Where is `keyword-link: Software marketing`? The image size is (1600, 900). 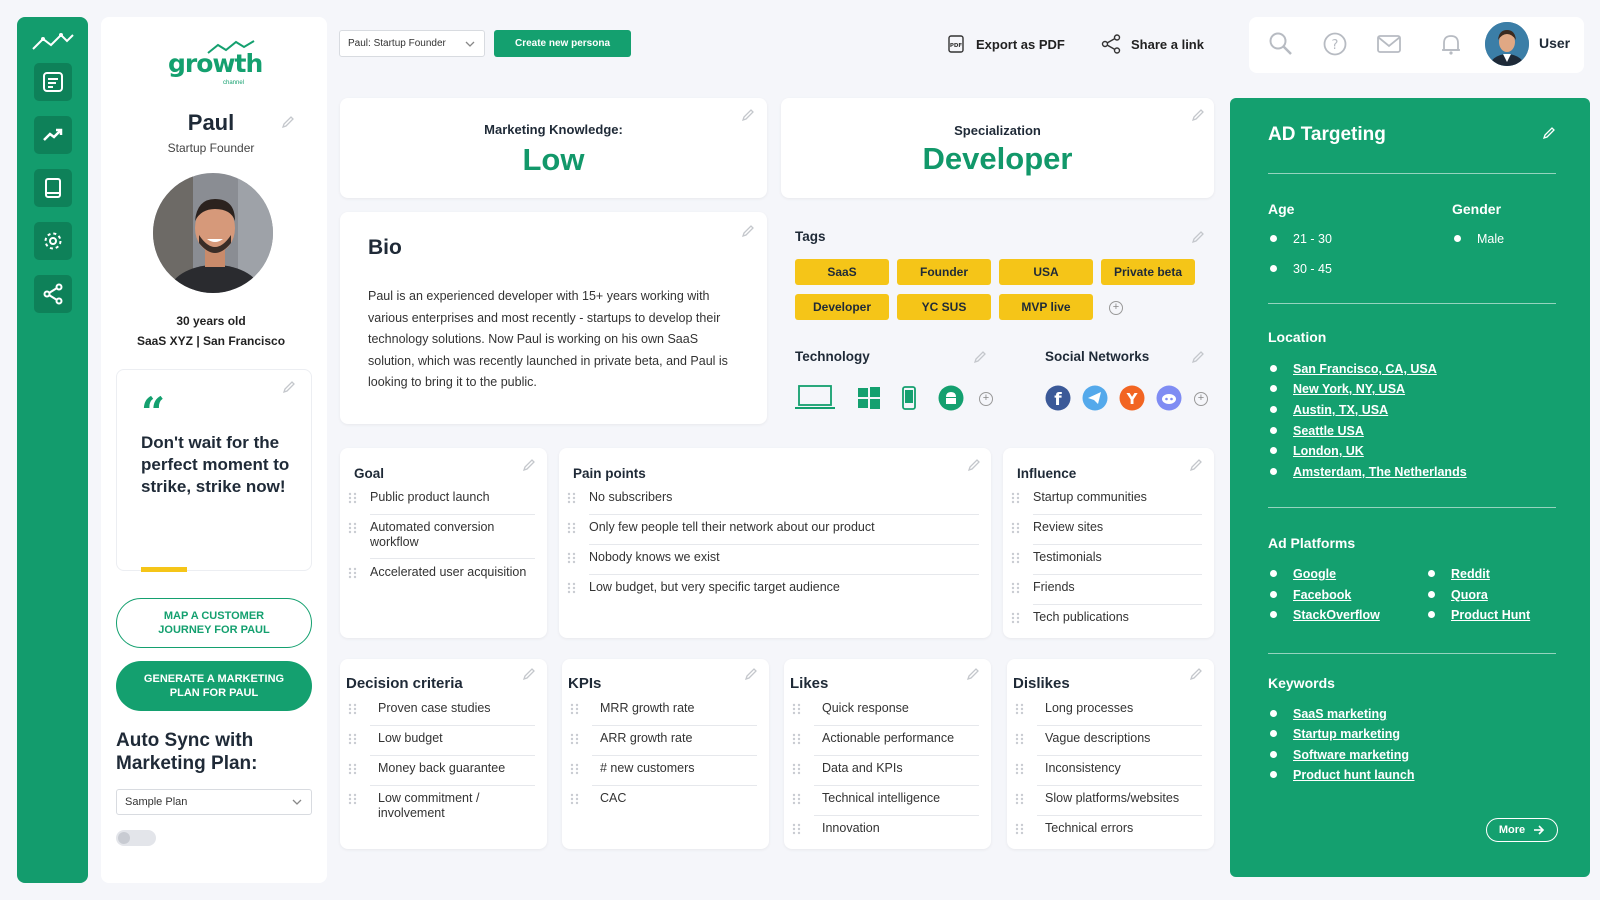 keyword-link: Software marketing is located at coordinates (1338, 755).